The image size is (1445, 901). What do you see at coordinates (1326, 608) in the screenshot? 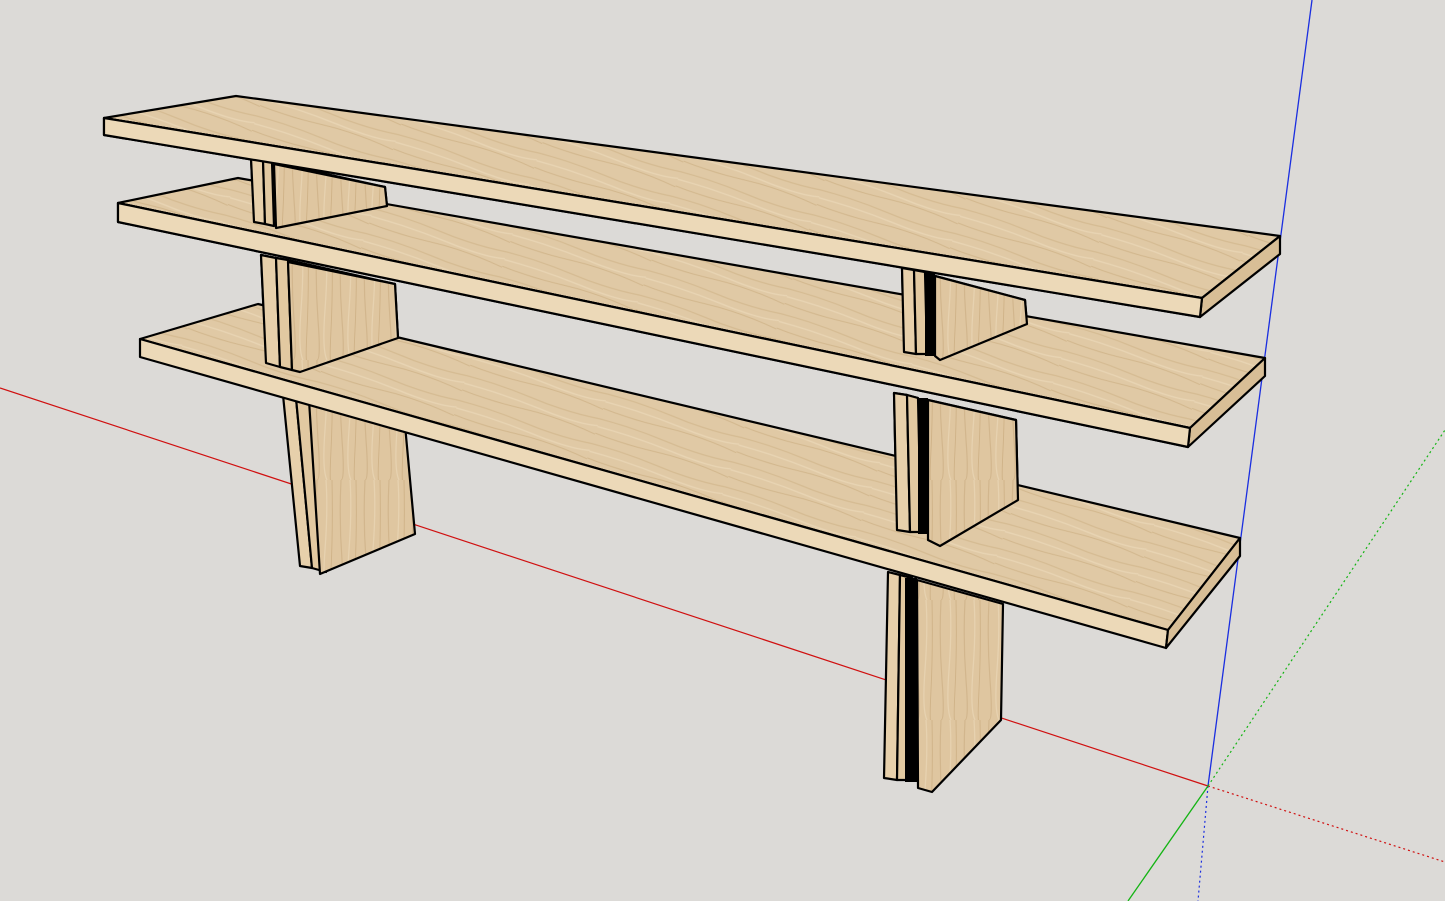
I see `green-axis-dotted` at bounding box center [1326, 608].